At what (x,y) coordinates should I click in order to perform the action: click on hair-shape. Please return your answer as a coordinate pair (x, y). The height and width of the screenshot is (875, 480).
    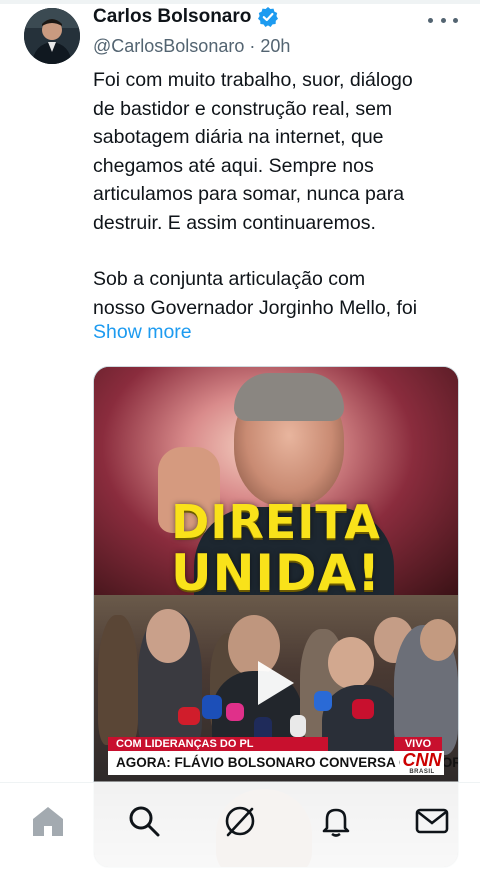
    Looking at the image, I should click on (289, 397).